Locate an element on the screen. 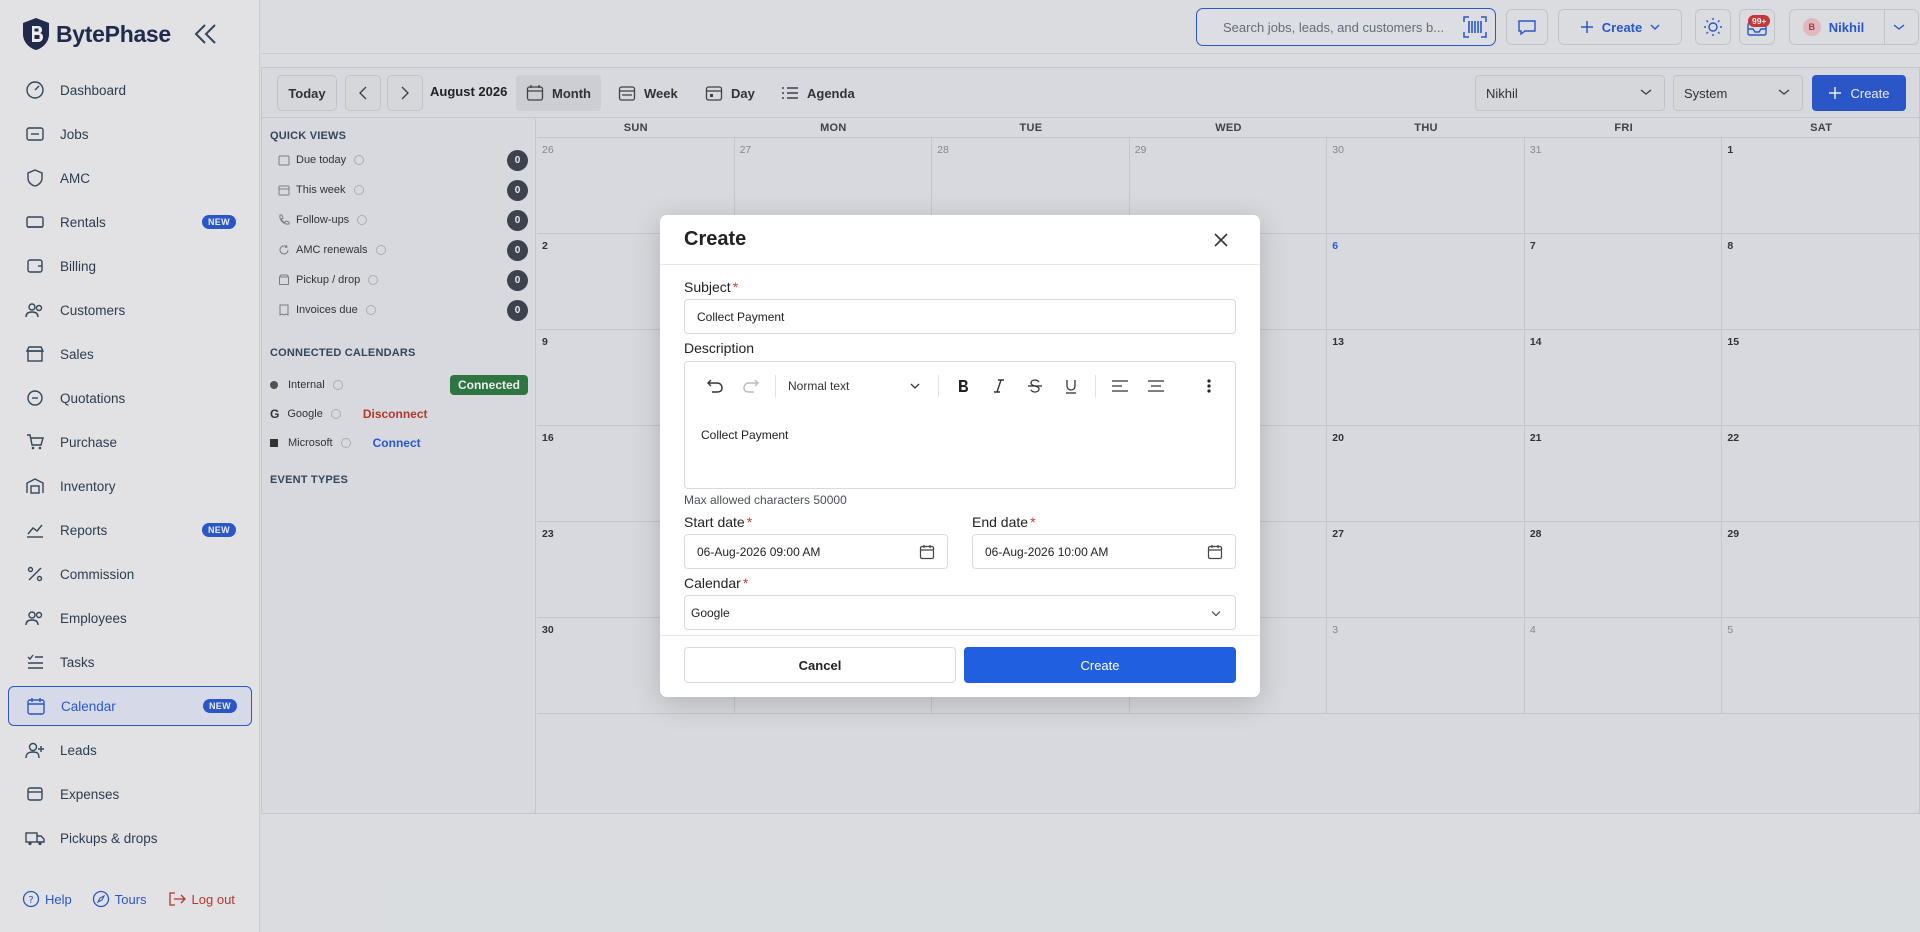 Image resolution: width=1920 pixels, height=932 pixels. kebab-menu-icon is located at coordinates (1209, 386).